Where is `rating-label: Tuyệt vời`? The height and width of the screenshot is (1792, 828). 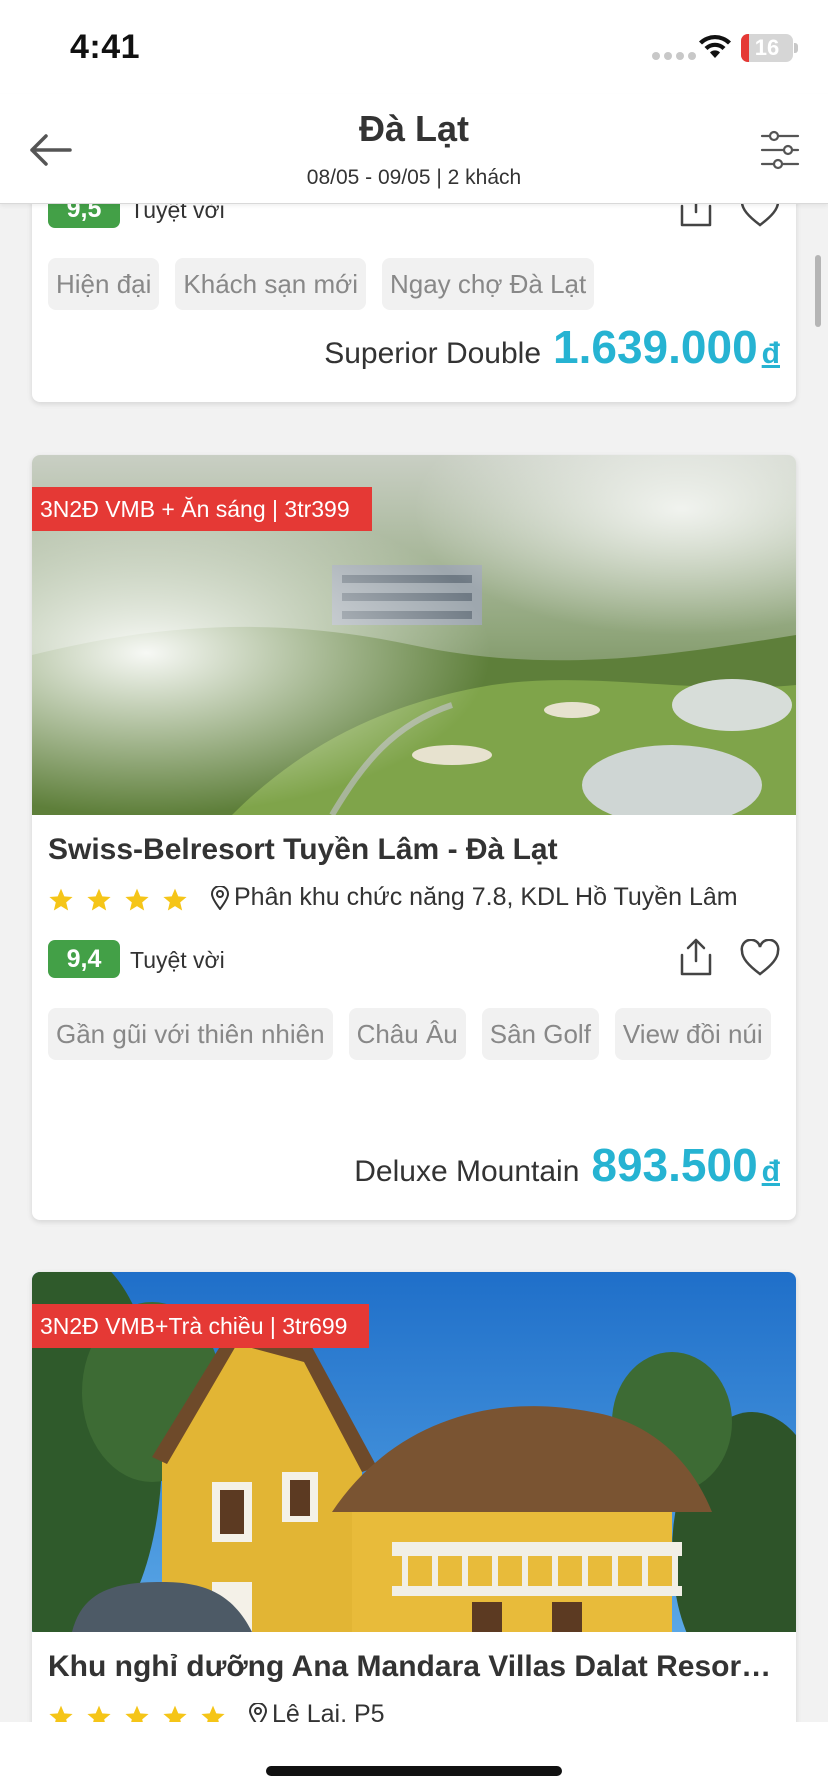 rating-label: Tuyệt vời is located at coordinates (177, 960).